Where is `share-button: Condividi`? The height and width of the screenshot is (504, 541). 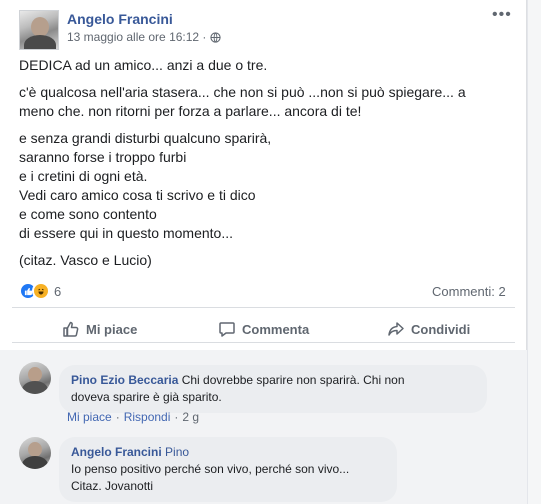
share-button: Condividi is located at coordinates (428, 329).